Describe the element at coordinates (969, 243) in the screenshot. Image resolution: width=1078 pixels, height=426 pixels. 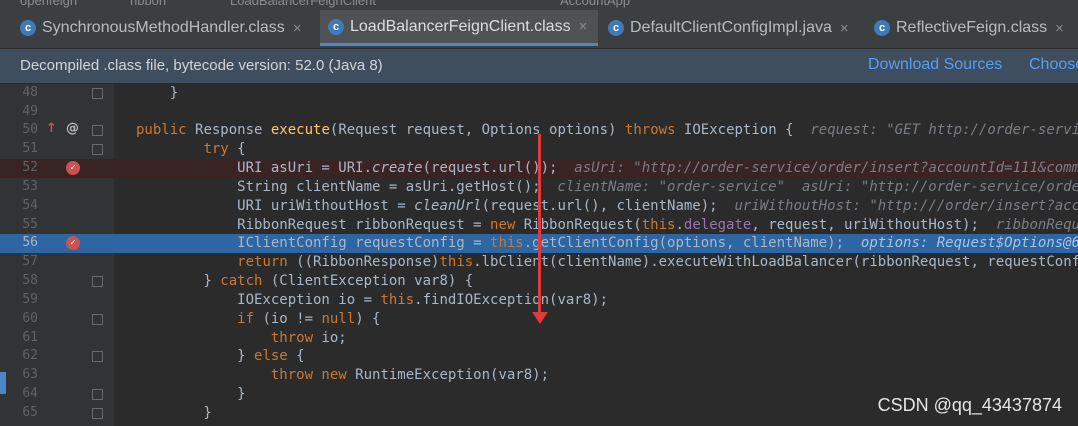
I see `debug-hint: options: Request$Options@6100 clien` at that location.